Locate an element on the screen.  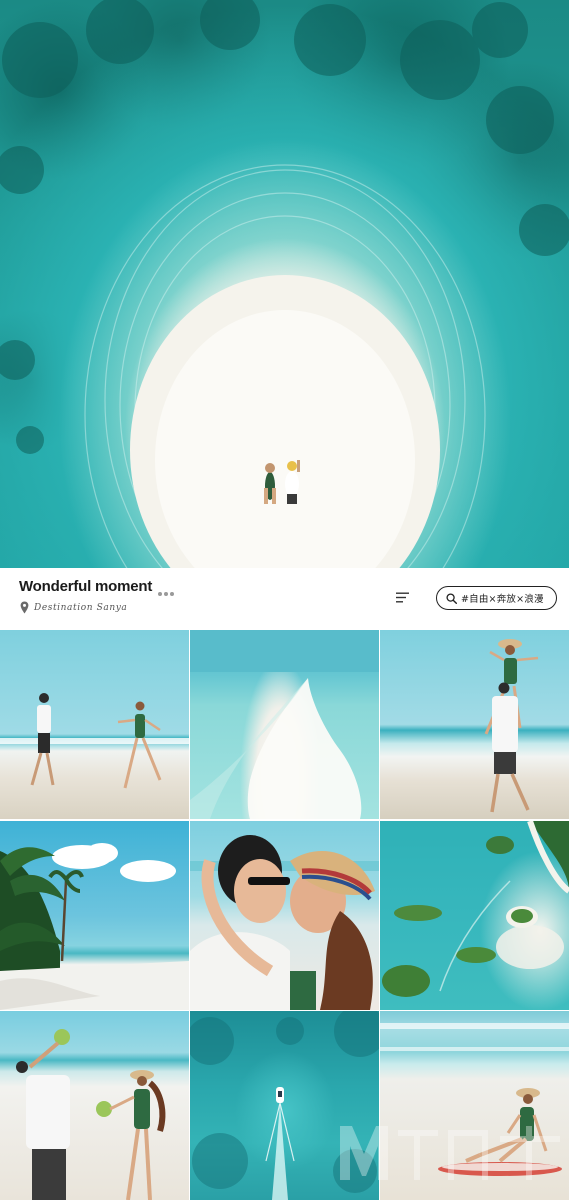
tag-search-pill: #自由×奔放×浪漫 is located at coordinates (496, 598).